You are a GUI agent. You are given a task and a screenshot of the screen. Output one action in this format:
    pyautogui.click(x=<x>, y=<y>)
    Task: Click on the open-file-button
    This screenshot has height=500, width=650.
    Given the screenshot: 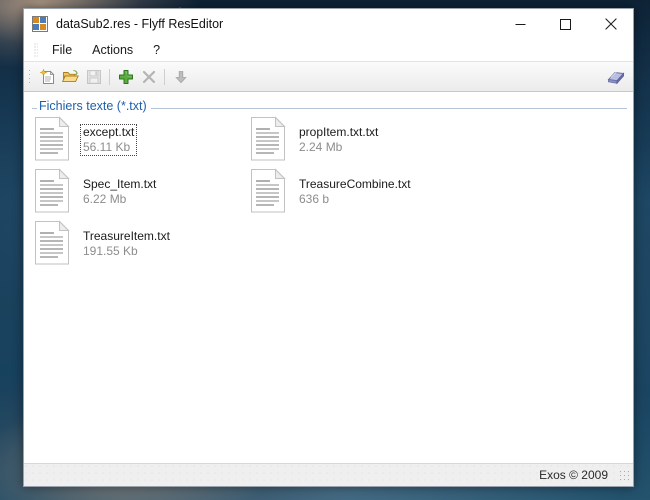 What is the action you would take?
    pyautogui.click(x=70, y=76)
    